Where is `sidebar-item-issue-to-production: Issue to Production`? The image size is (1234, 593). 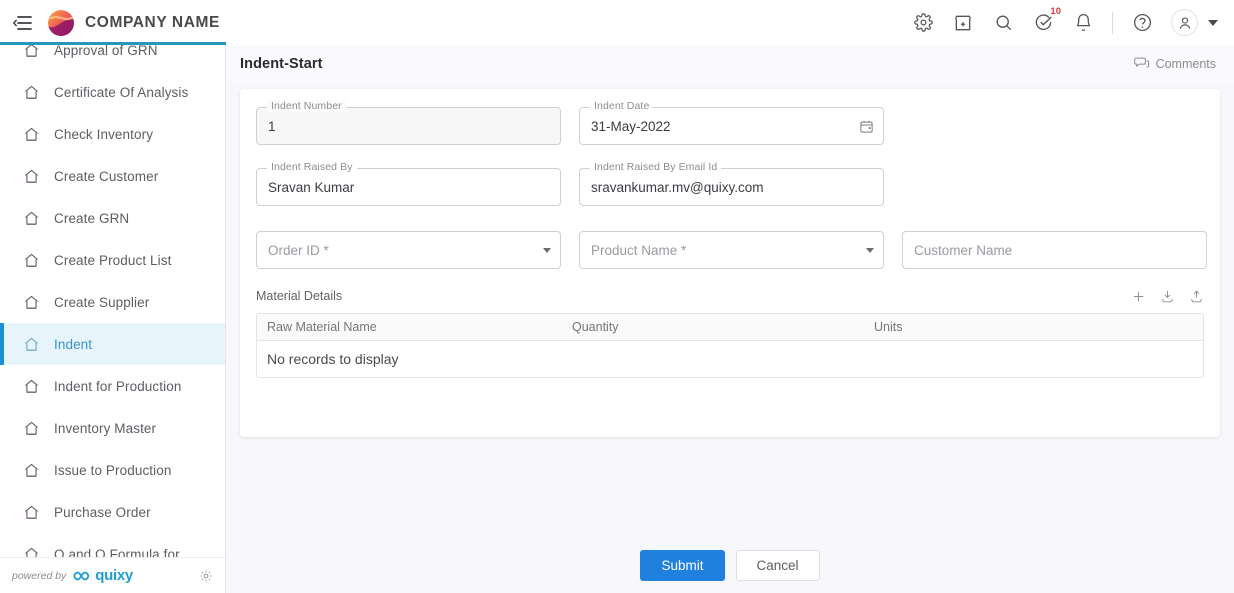
sidebar-item-issue-to-production: Issue to Production is located at coordinates (112, 470).